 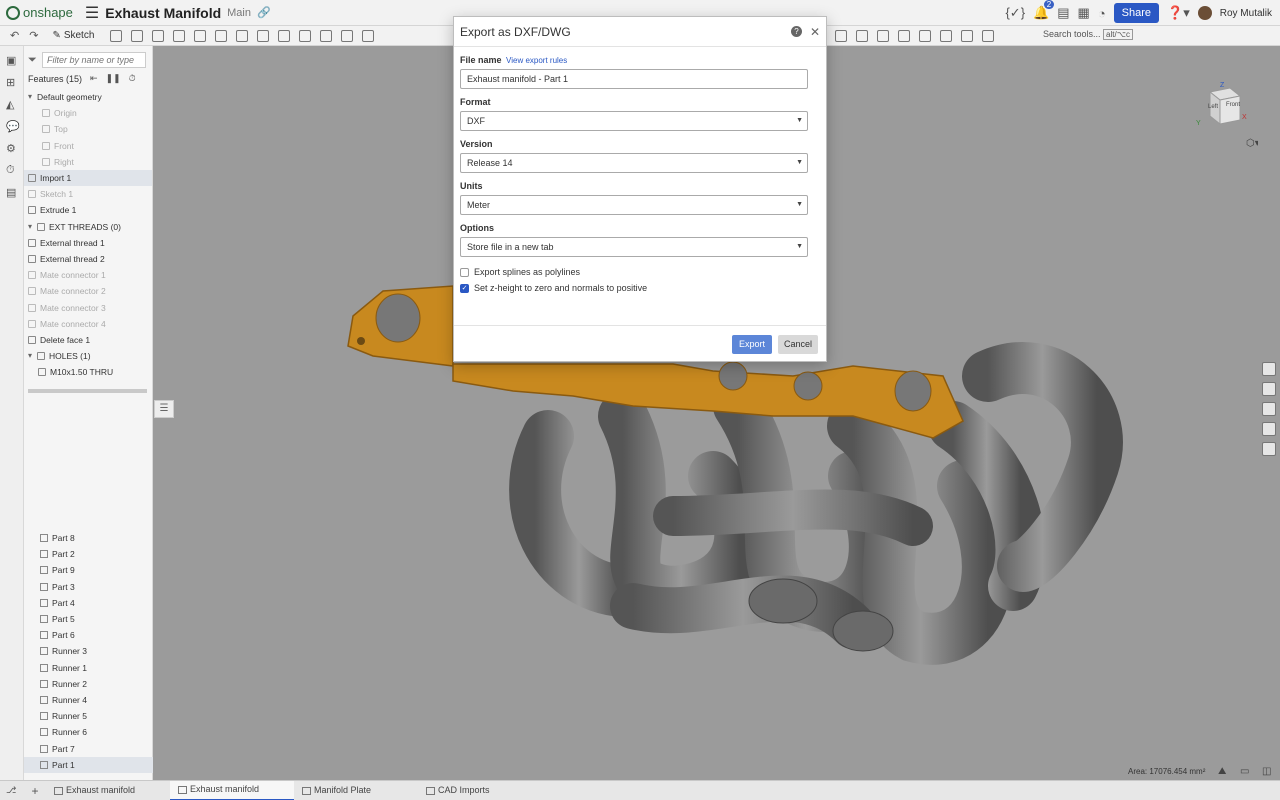 What do you see at coordinates (1015, 13) in the screenshot?
I see `variables-icon: {✓}` at bounding box center [1015, 13].